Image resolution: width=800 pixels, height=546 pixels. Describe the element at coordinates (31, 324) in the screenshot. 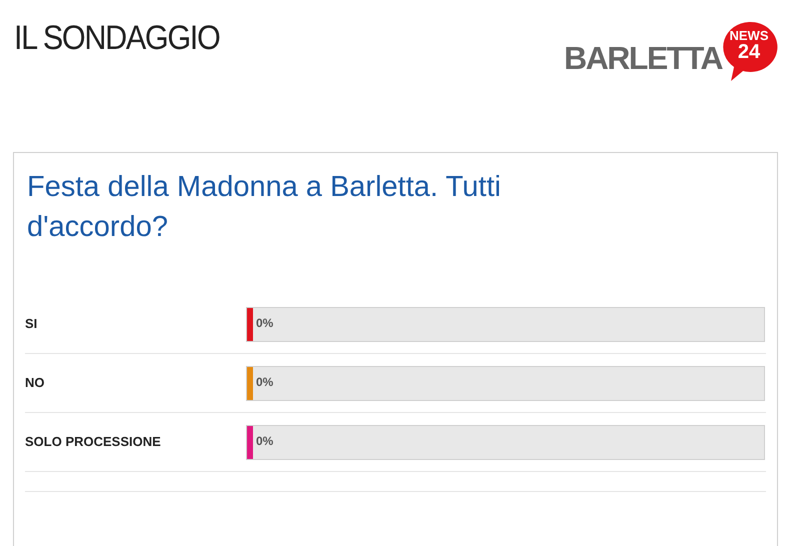

I see `option-label: SI` at that location.